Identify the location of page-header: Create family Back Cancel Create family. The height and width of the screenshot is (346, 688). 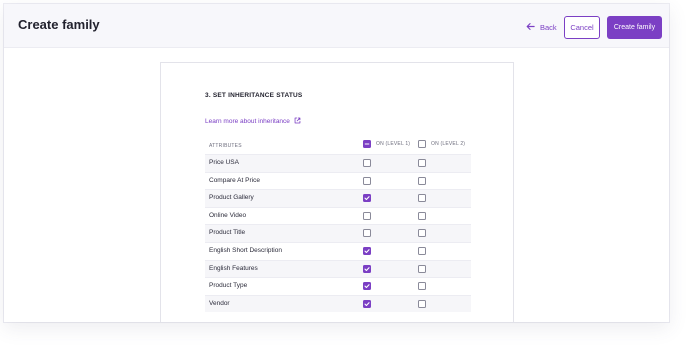
(336, 26).